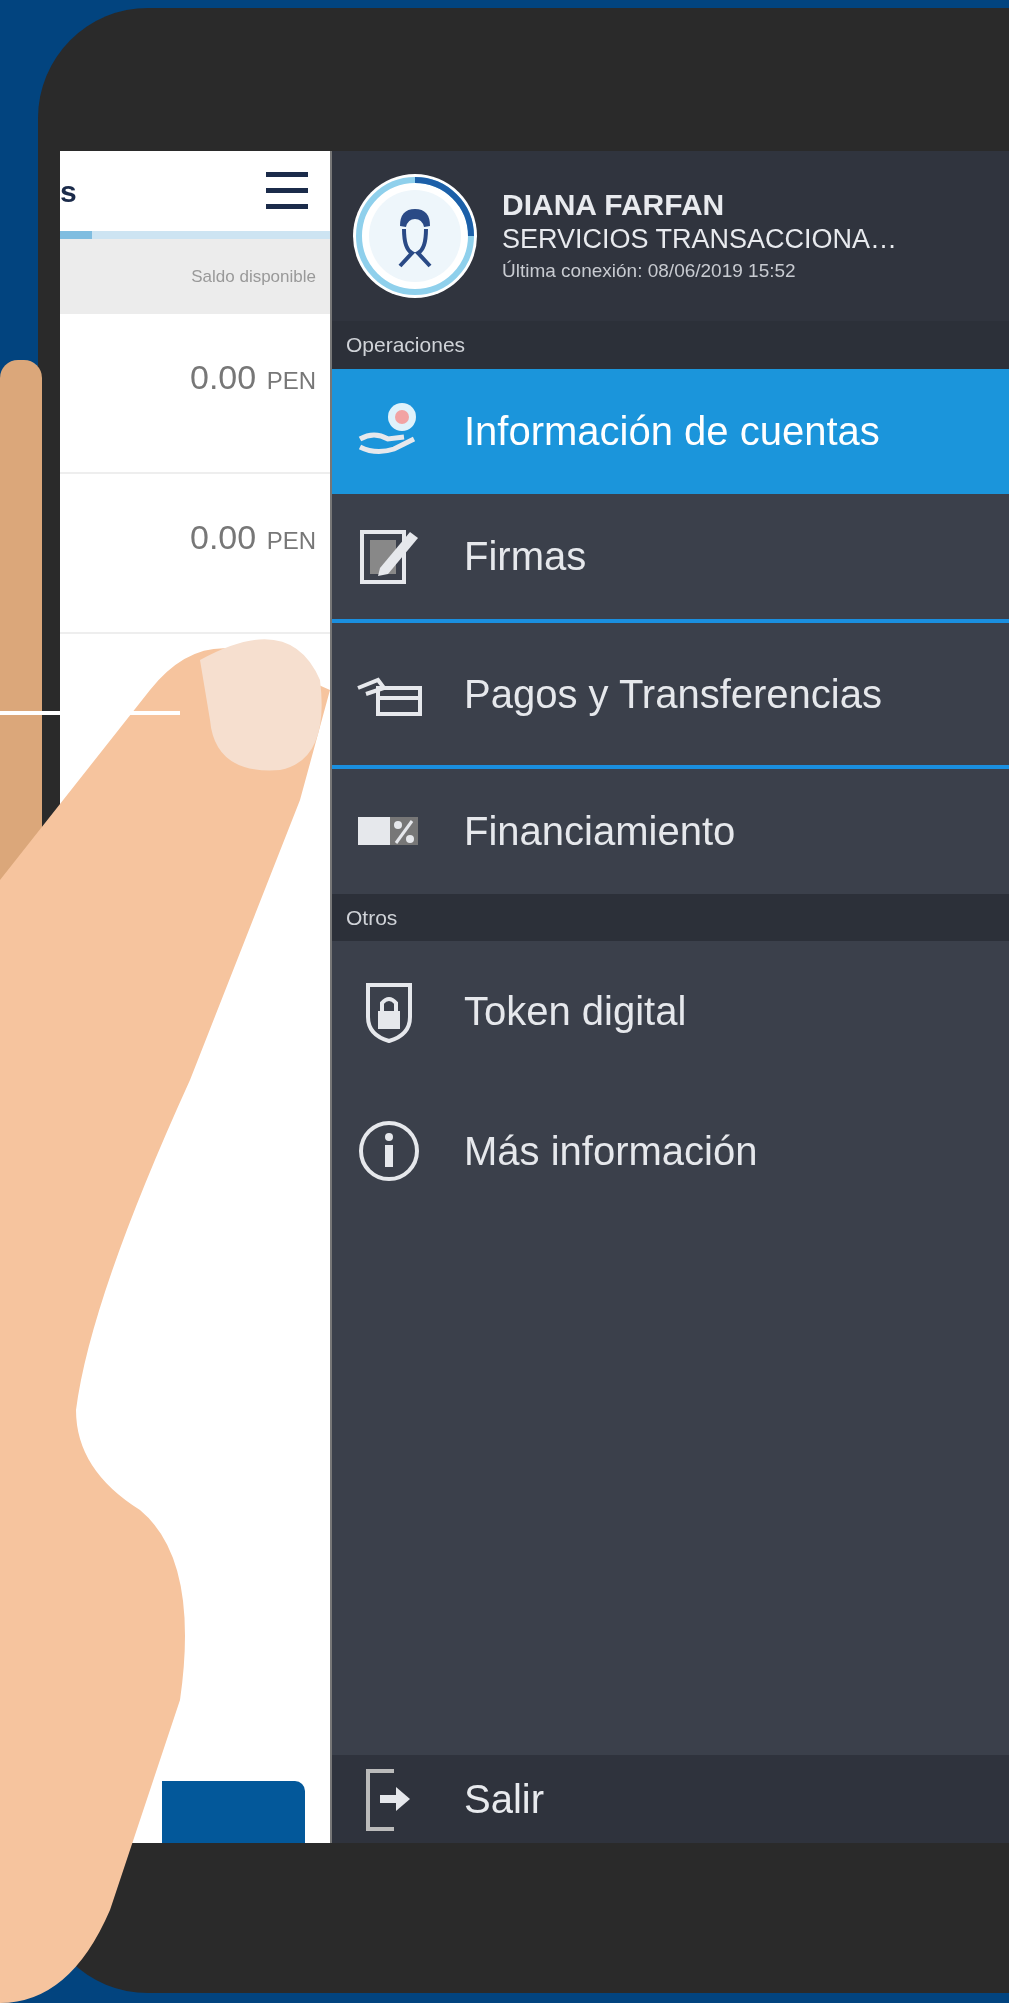 The height and width of the screenshot is (2003, 1009). I want to click on screen-title: s, so click(68, 191).